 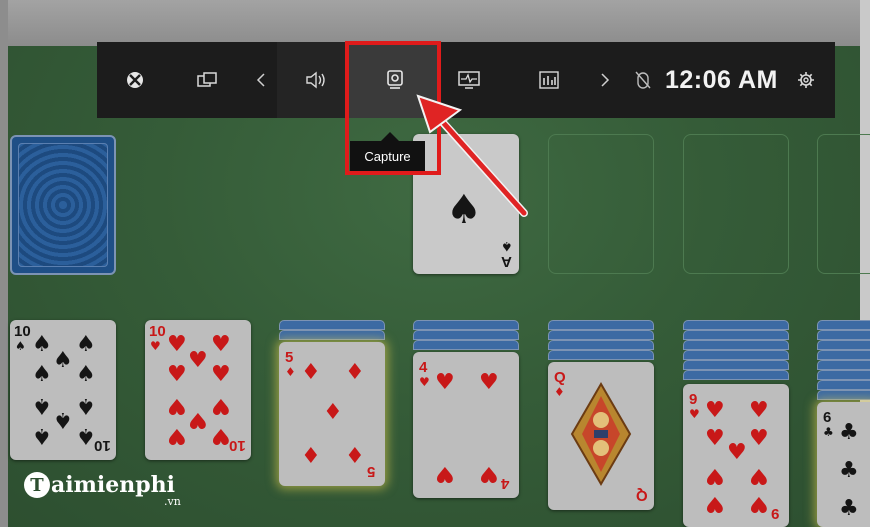 What do you see at coordinates (37, 485) in the screenshot?
I see `brand-logo-icon: T` at bounding box center [37, 485].